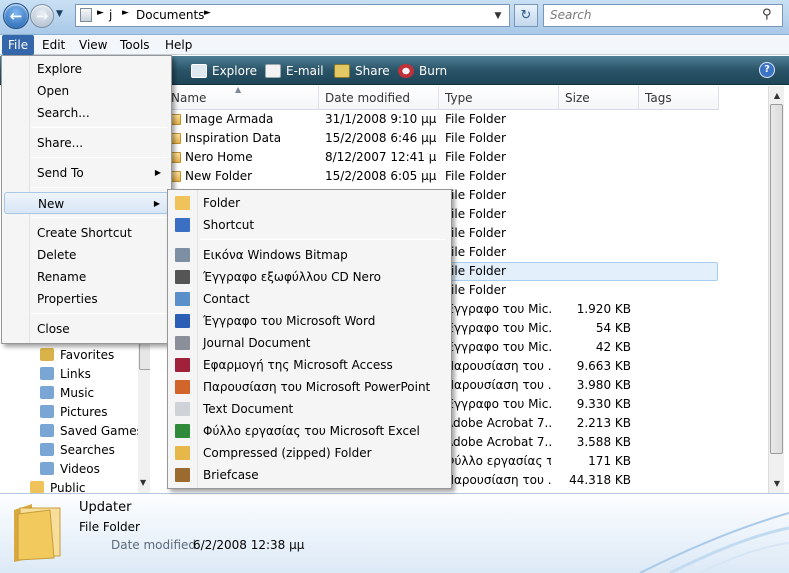 This screenshot has width=789, height=573. I want to click on menu-help: Help, so click(178, 45).